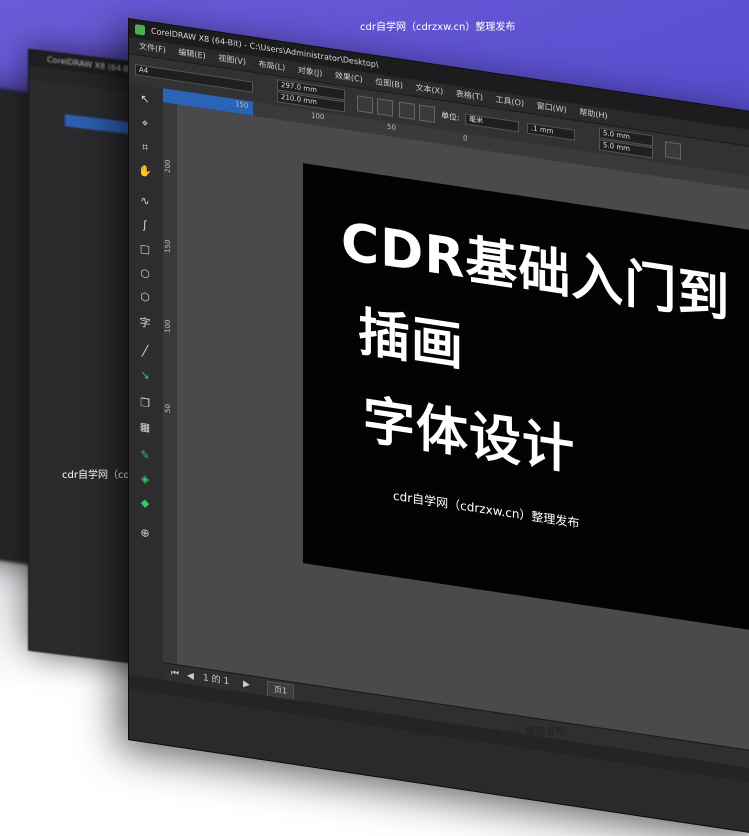  I want to click on ruler-tick-label: 200, so click(168, 166).